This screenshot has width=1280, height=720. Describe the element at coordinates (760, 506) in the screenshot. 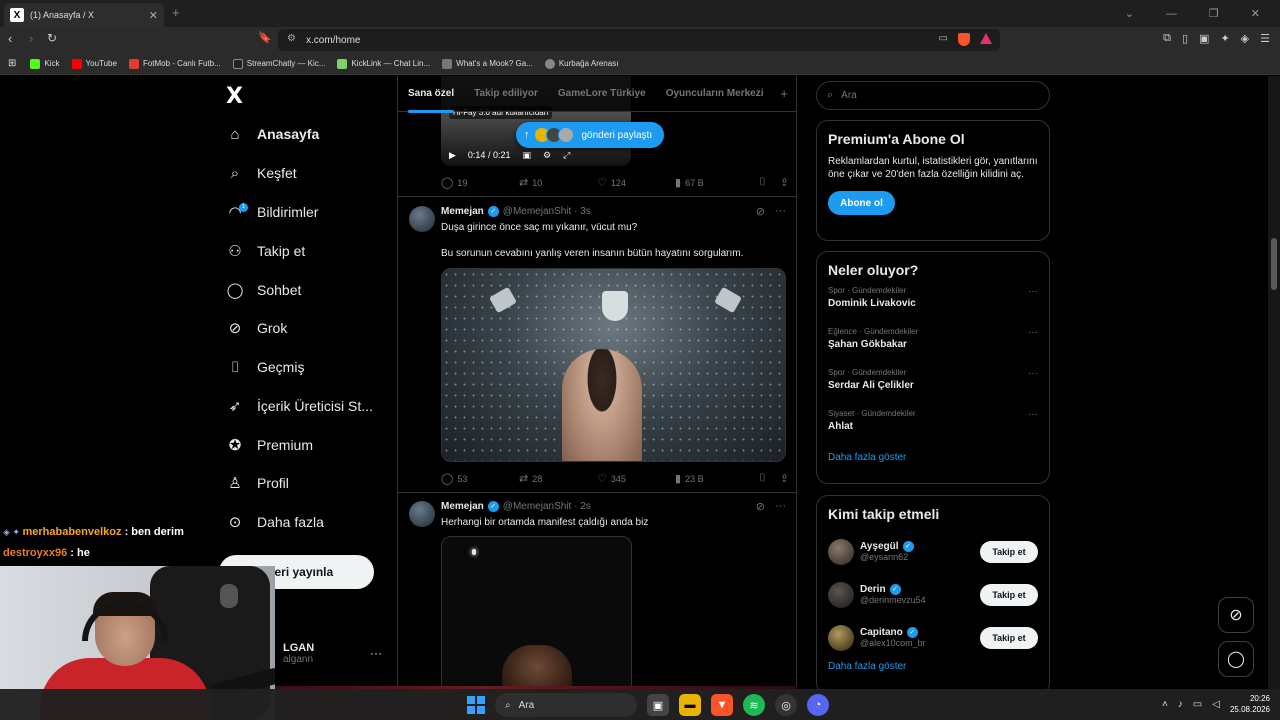

I see `grok-explain-icon: ⊘` at that location.